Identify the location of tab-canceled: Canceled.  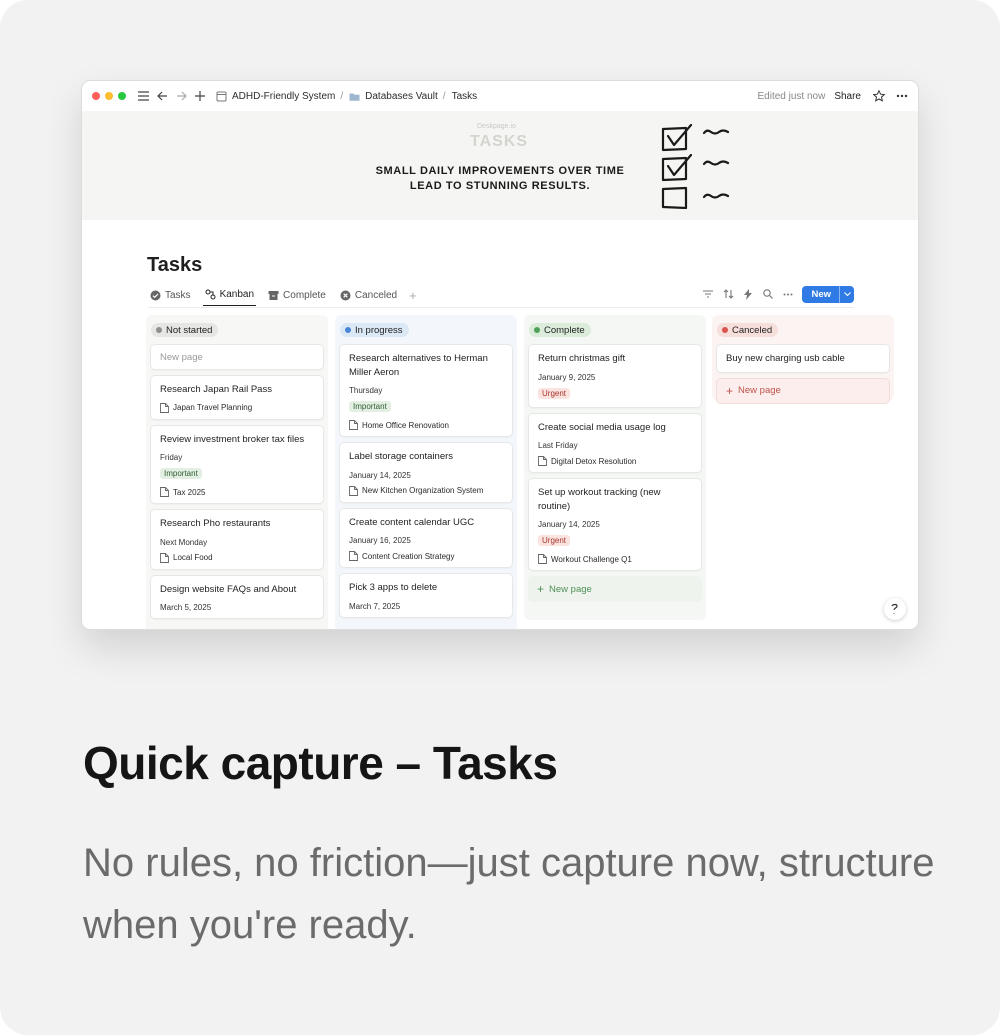
(368, 295).